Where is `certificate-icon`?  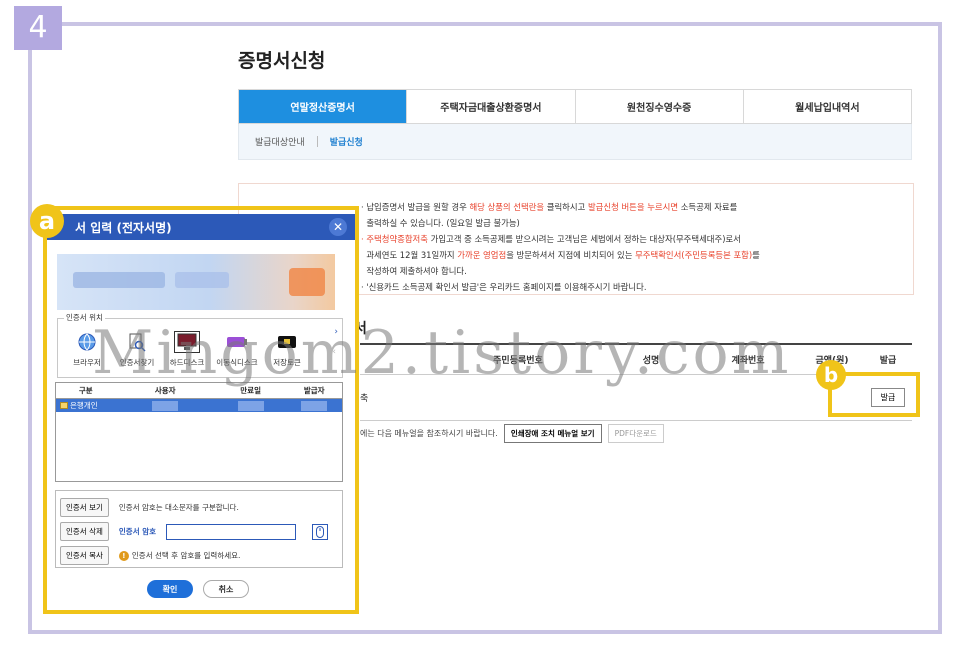 certificate-icon is located at coordinates (64, 405).